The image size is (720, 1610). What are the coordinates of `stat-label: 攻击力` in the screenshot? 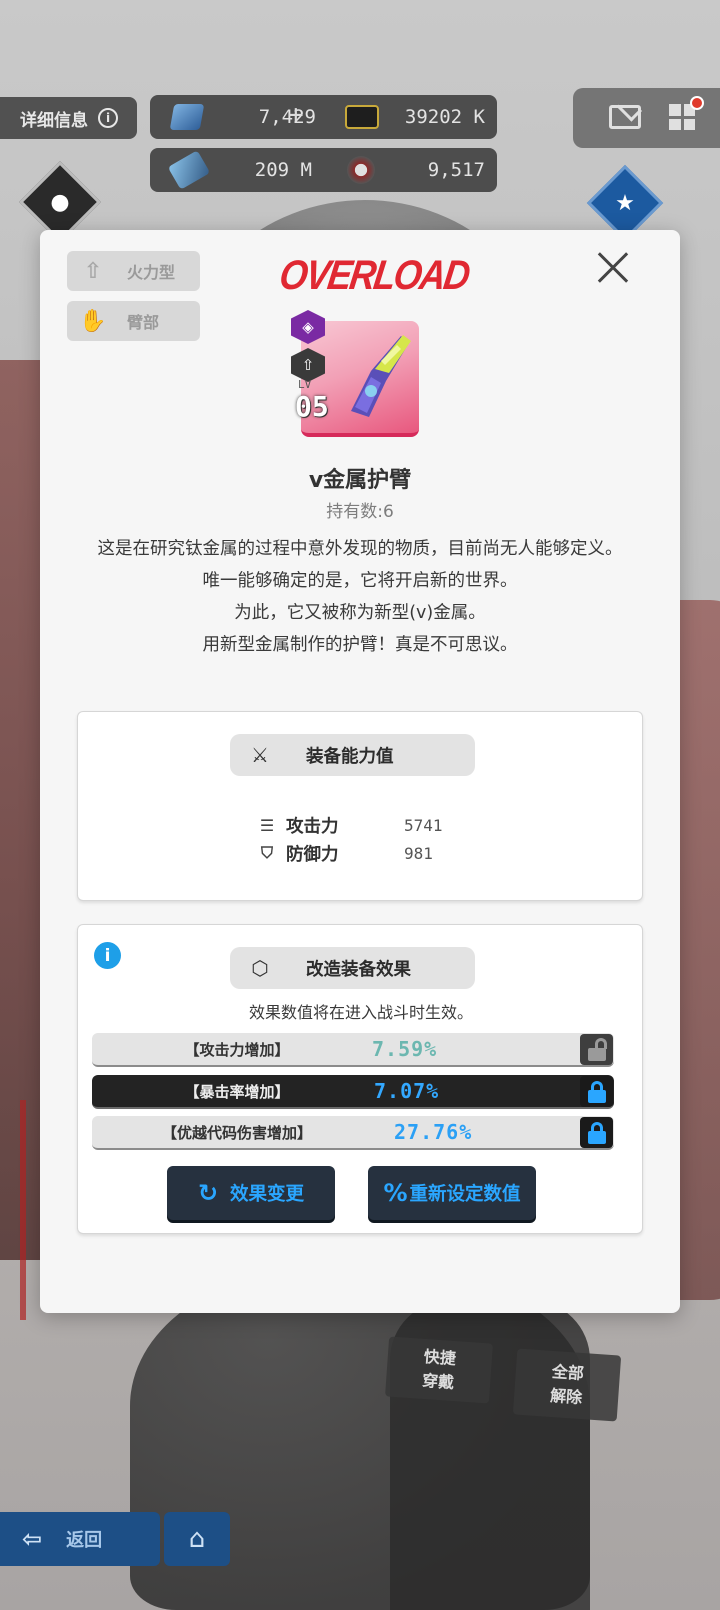 It's located at (312, 826).